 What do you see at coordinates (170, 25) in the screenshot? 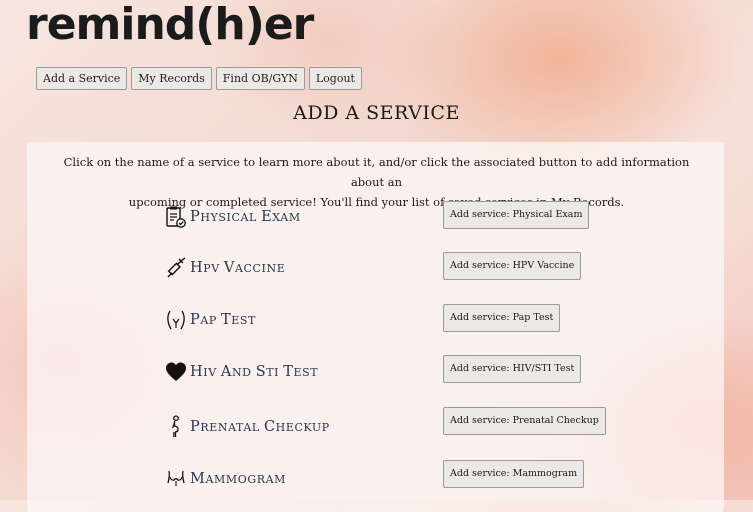
I see `app-logo: remind(h)er` at bounding box center [170, 25].